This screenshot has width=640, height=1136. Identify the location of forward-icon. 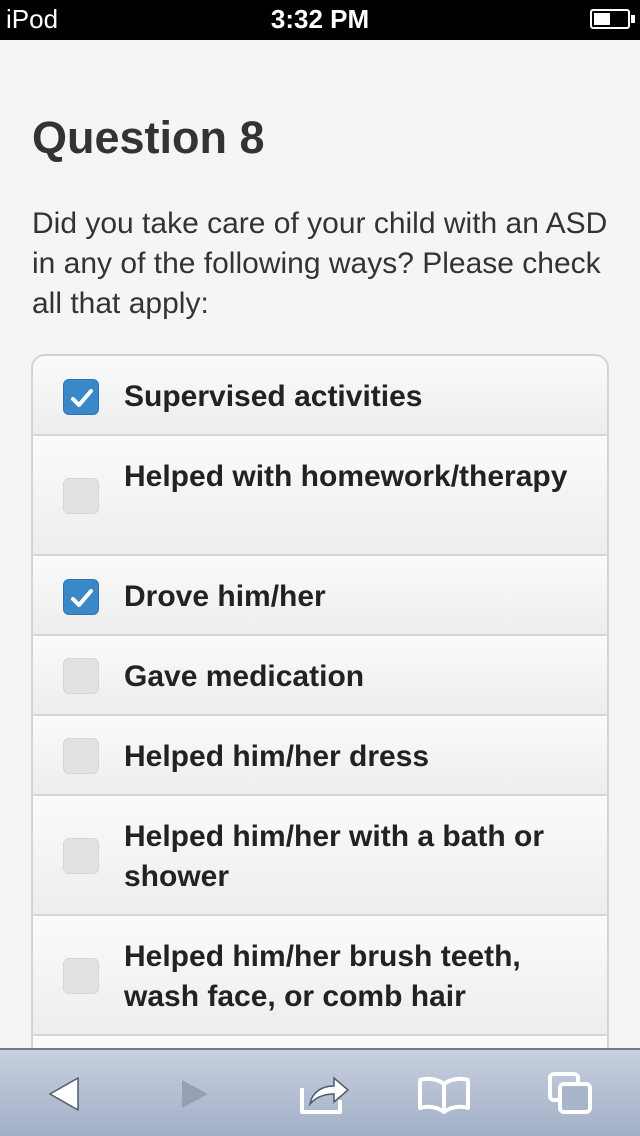
(195, 1094).